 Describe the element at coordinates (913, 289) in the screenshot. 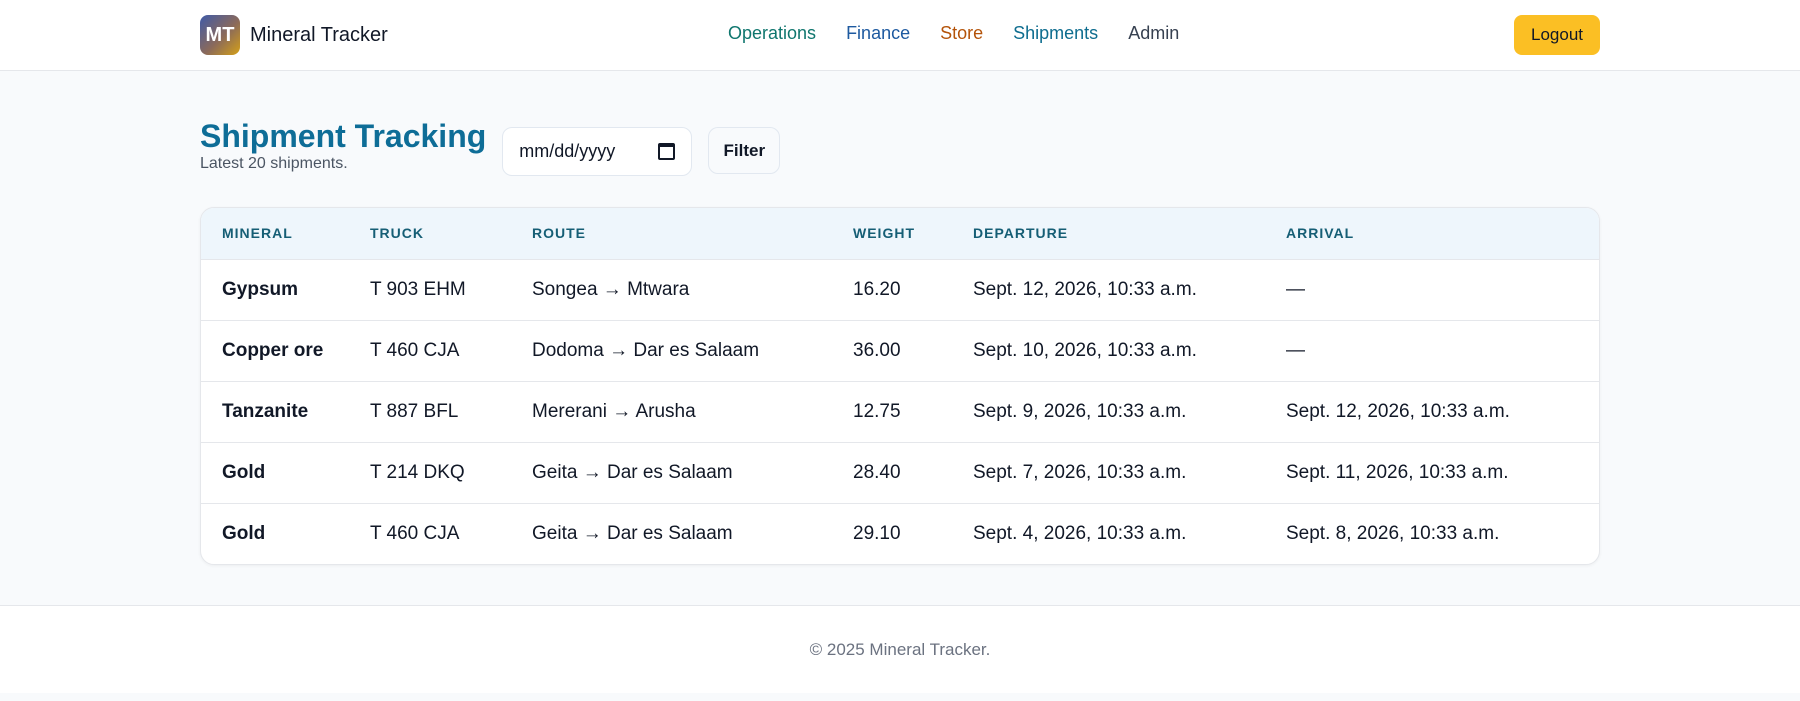

I see `cell-weight: 16.20` at that location.